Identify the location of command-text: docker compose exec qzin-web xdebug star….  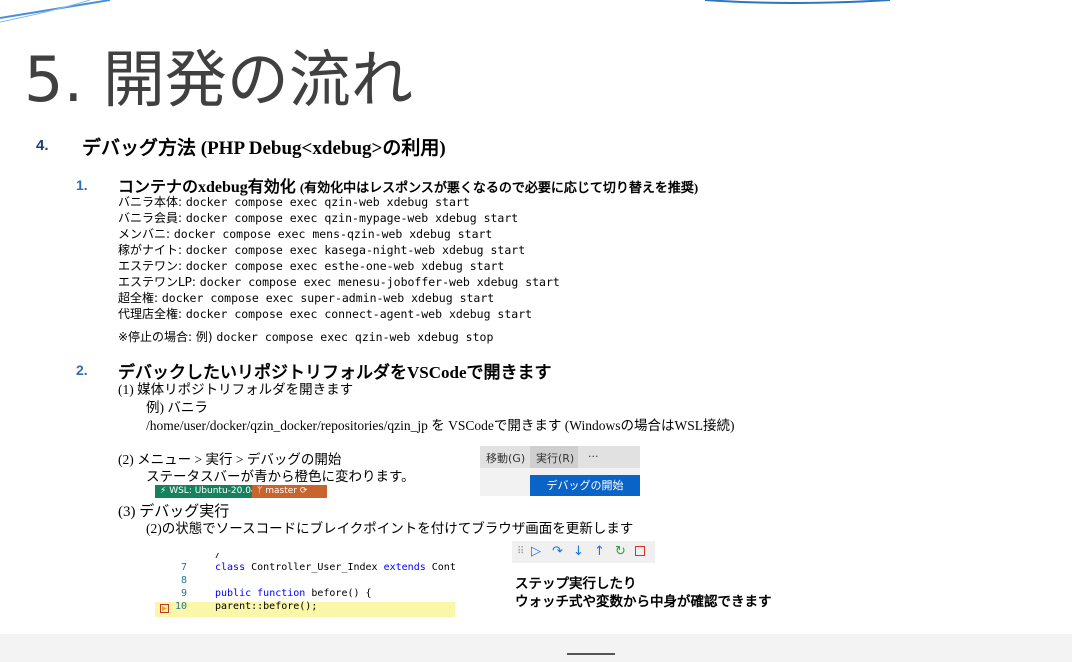
(327, 202).